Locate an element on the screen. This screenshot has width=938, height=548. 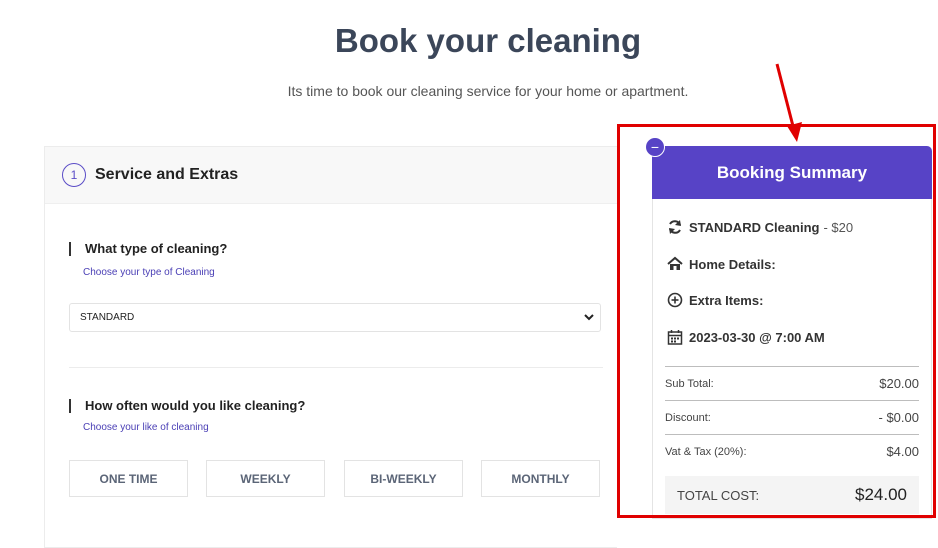
cleaning-type-select: STANDARD is located at coordinates (335, 317).